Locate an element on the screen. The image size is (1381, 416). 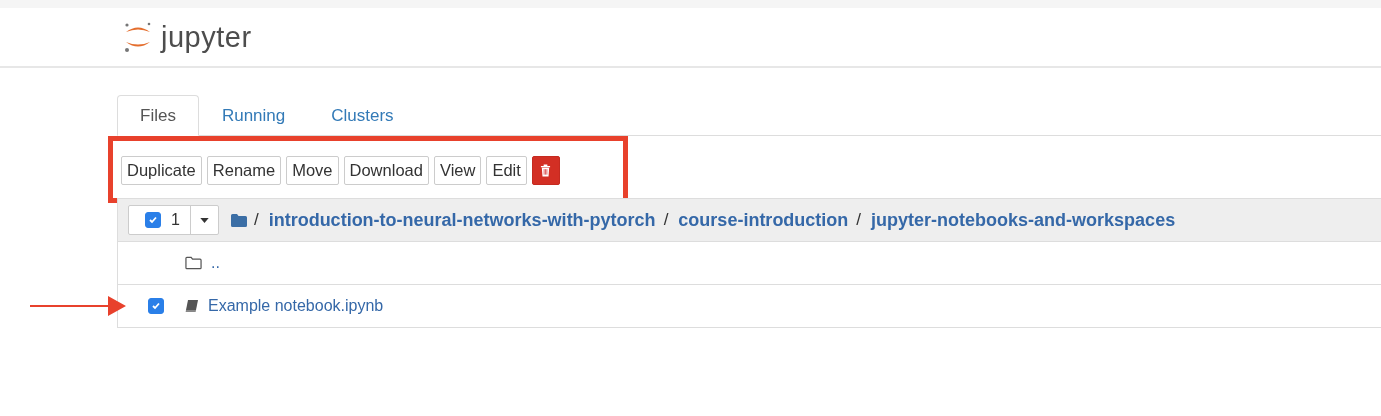
select-dropdown: 1 is located at coordinates (173, 220).